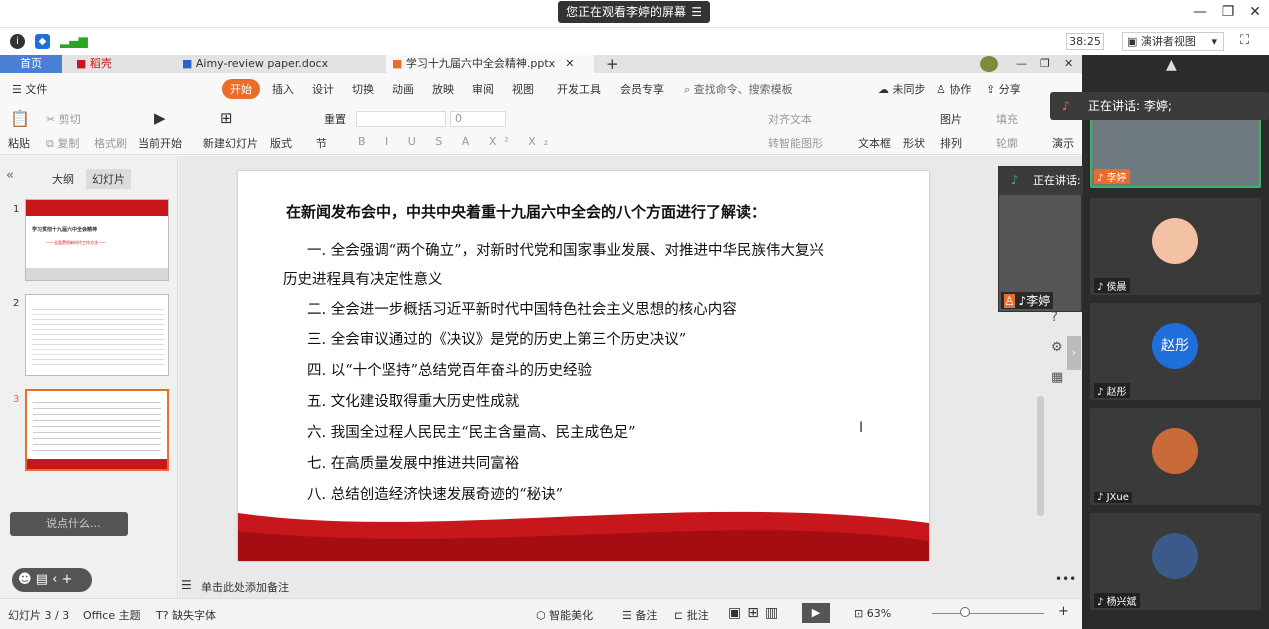 This screenshot has height=629, width=1269. What do you see at coordinates (1171, 65) in the screenshot?
I see `chevron-up-icon: ▲` at bounding box center [1171, 65].